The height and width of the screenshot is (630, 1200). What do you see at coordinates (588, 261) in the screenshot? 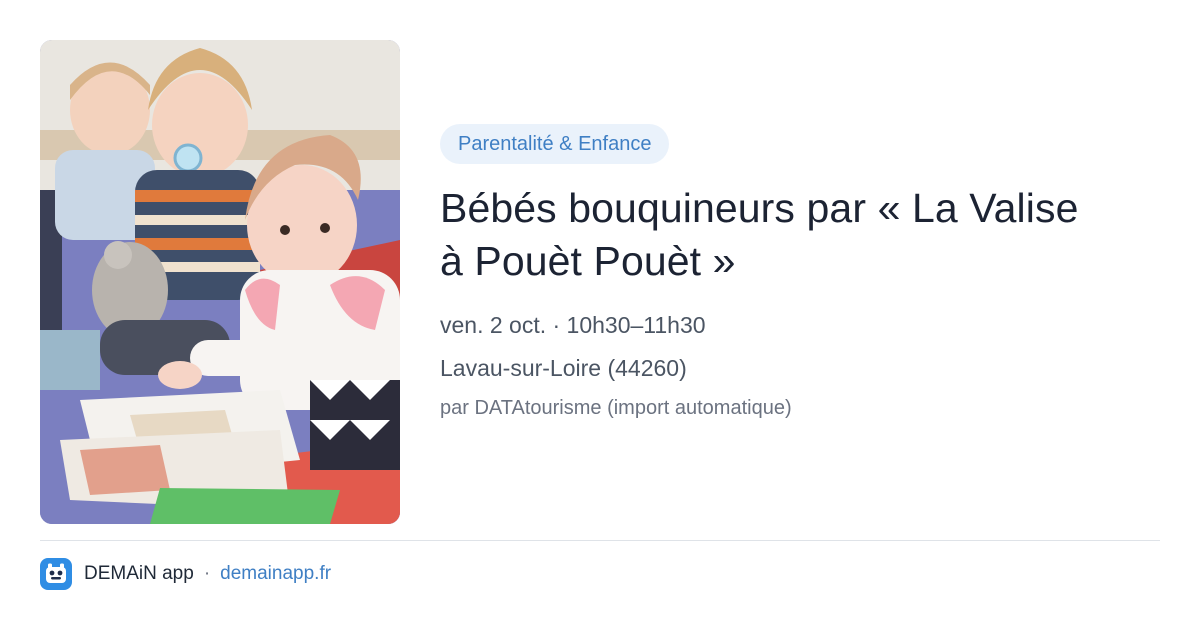
I see `event-title-line-2: à Pouèt Pouèt »` at bounding box center [588, 261].